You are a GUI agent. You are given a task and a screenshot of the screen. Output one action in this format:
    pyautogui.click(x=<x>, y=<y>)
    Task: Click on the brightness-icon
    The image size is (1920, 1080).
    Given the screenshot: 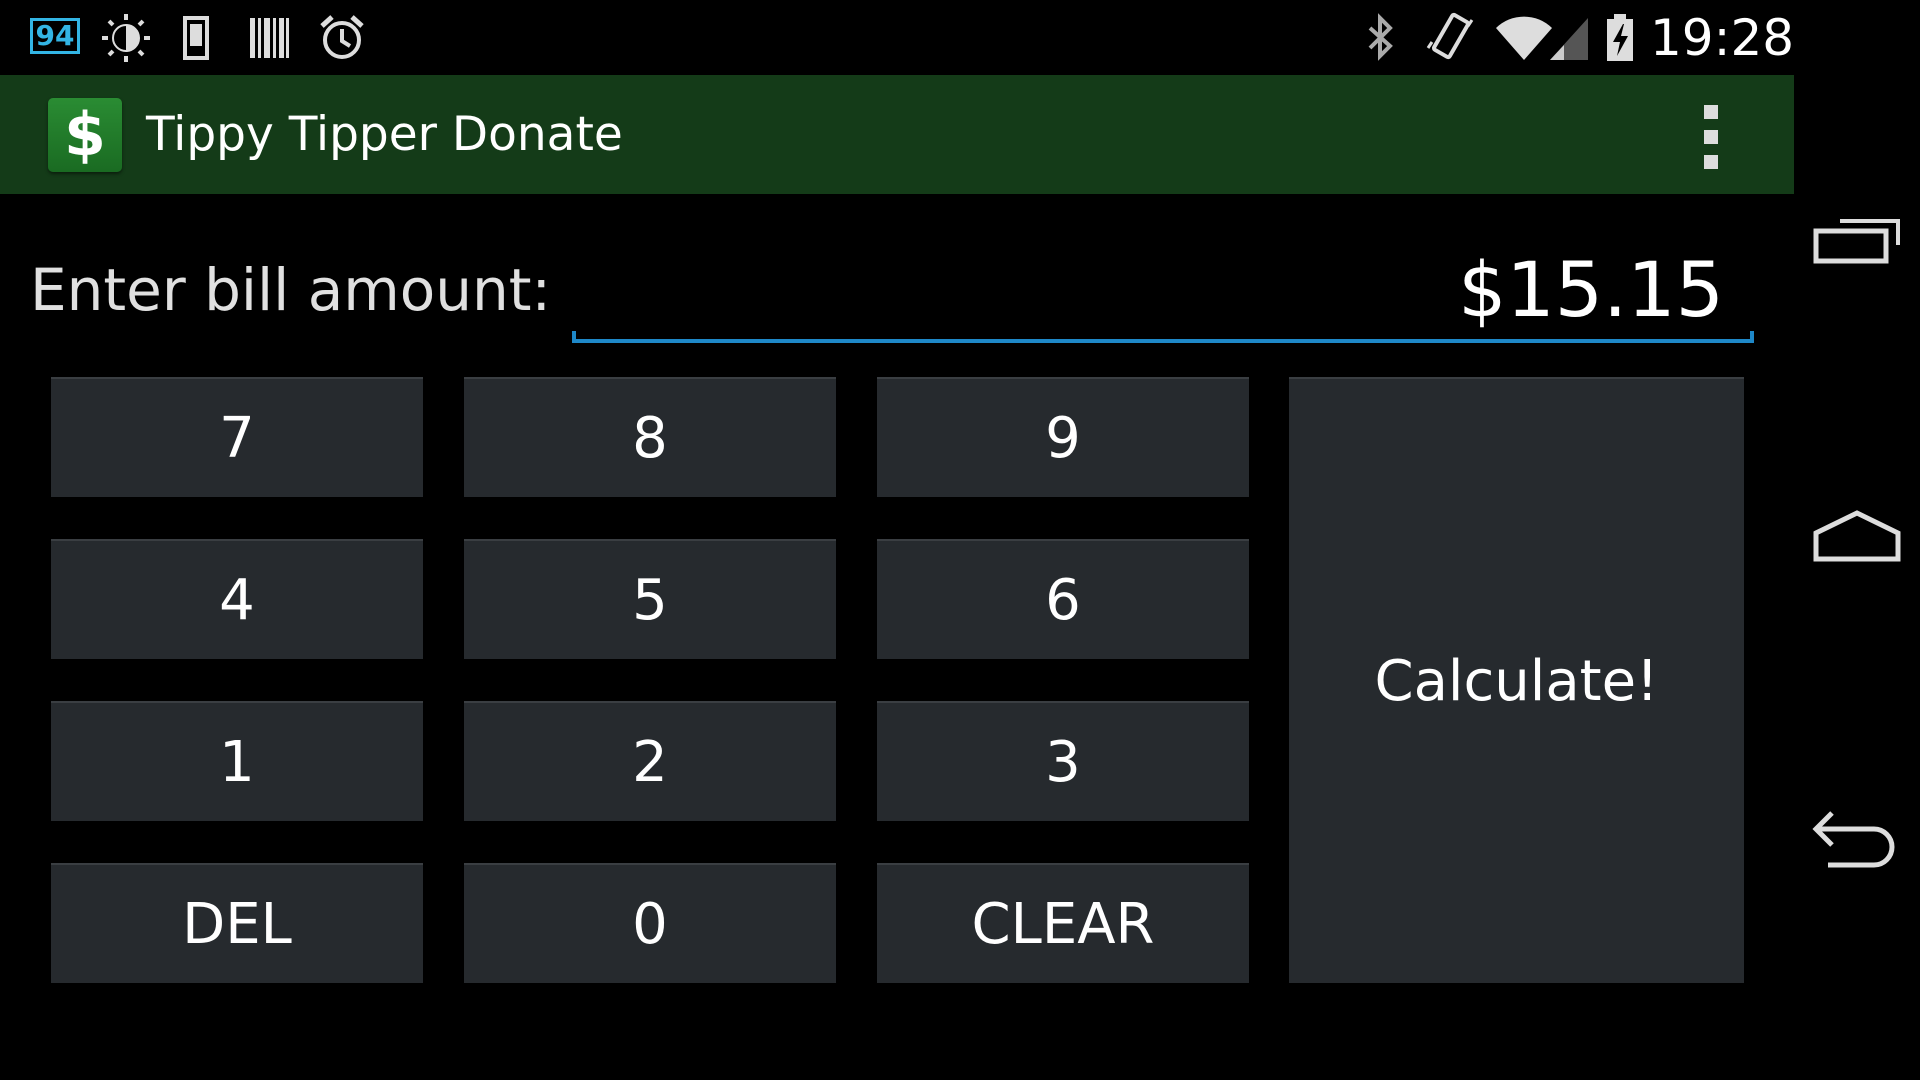 What is the action you would take?
    pyautogui.click(x=126, y=38)
    